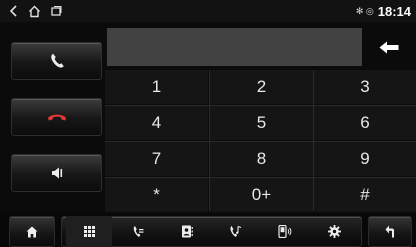 This screenshot has width=416, height=247. Describe the element at coordinates (234, 47) in the screenshot. I see `number-display` at that location.